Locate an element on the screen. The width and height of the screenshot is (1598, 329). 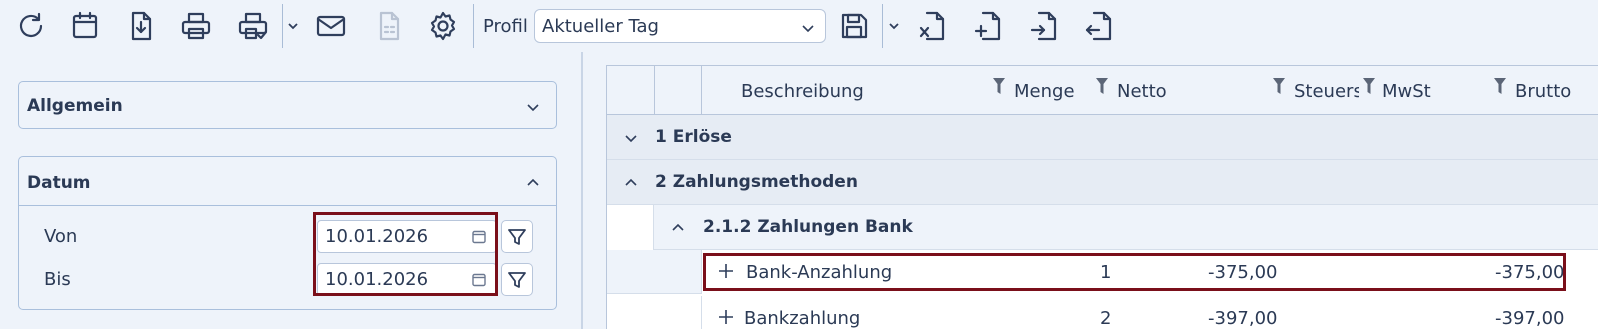
cell-net: -375,00 is located at coordinates (1243, 272).